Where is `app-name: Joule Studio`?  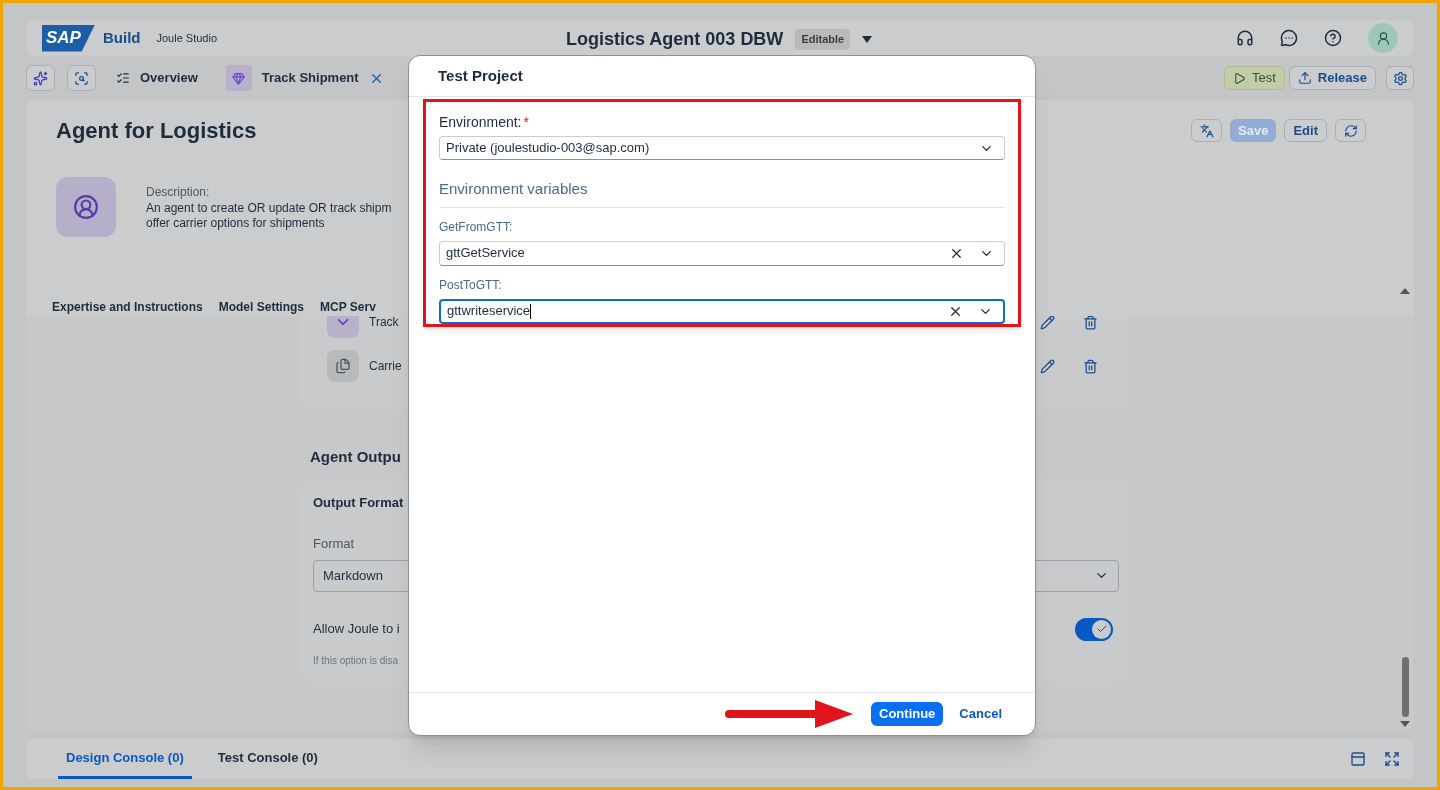 app-name: Joule Studio is located at coordinates (186, 38).